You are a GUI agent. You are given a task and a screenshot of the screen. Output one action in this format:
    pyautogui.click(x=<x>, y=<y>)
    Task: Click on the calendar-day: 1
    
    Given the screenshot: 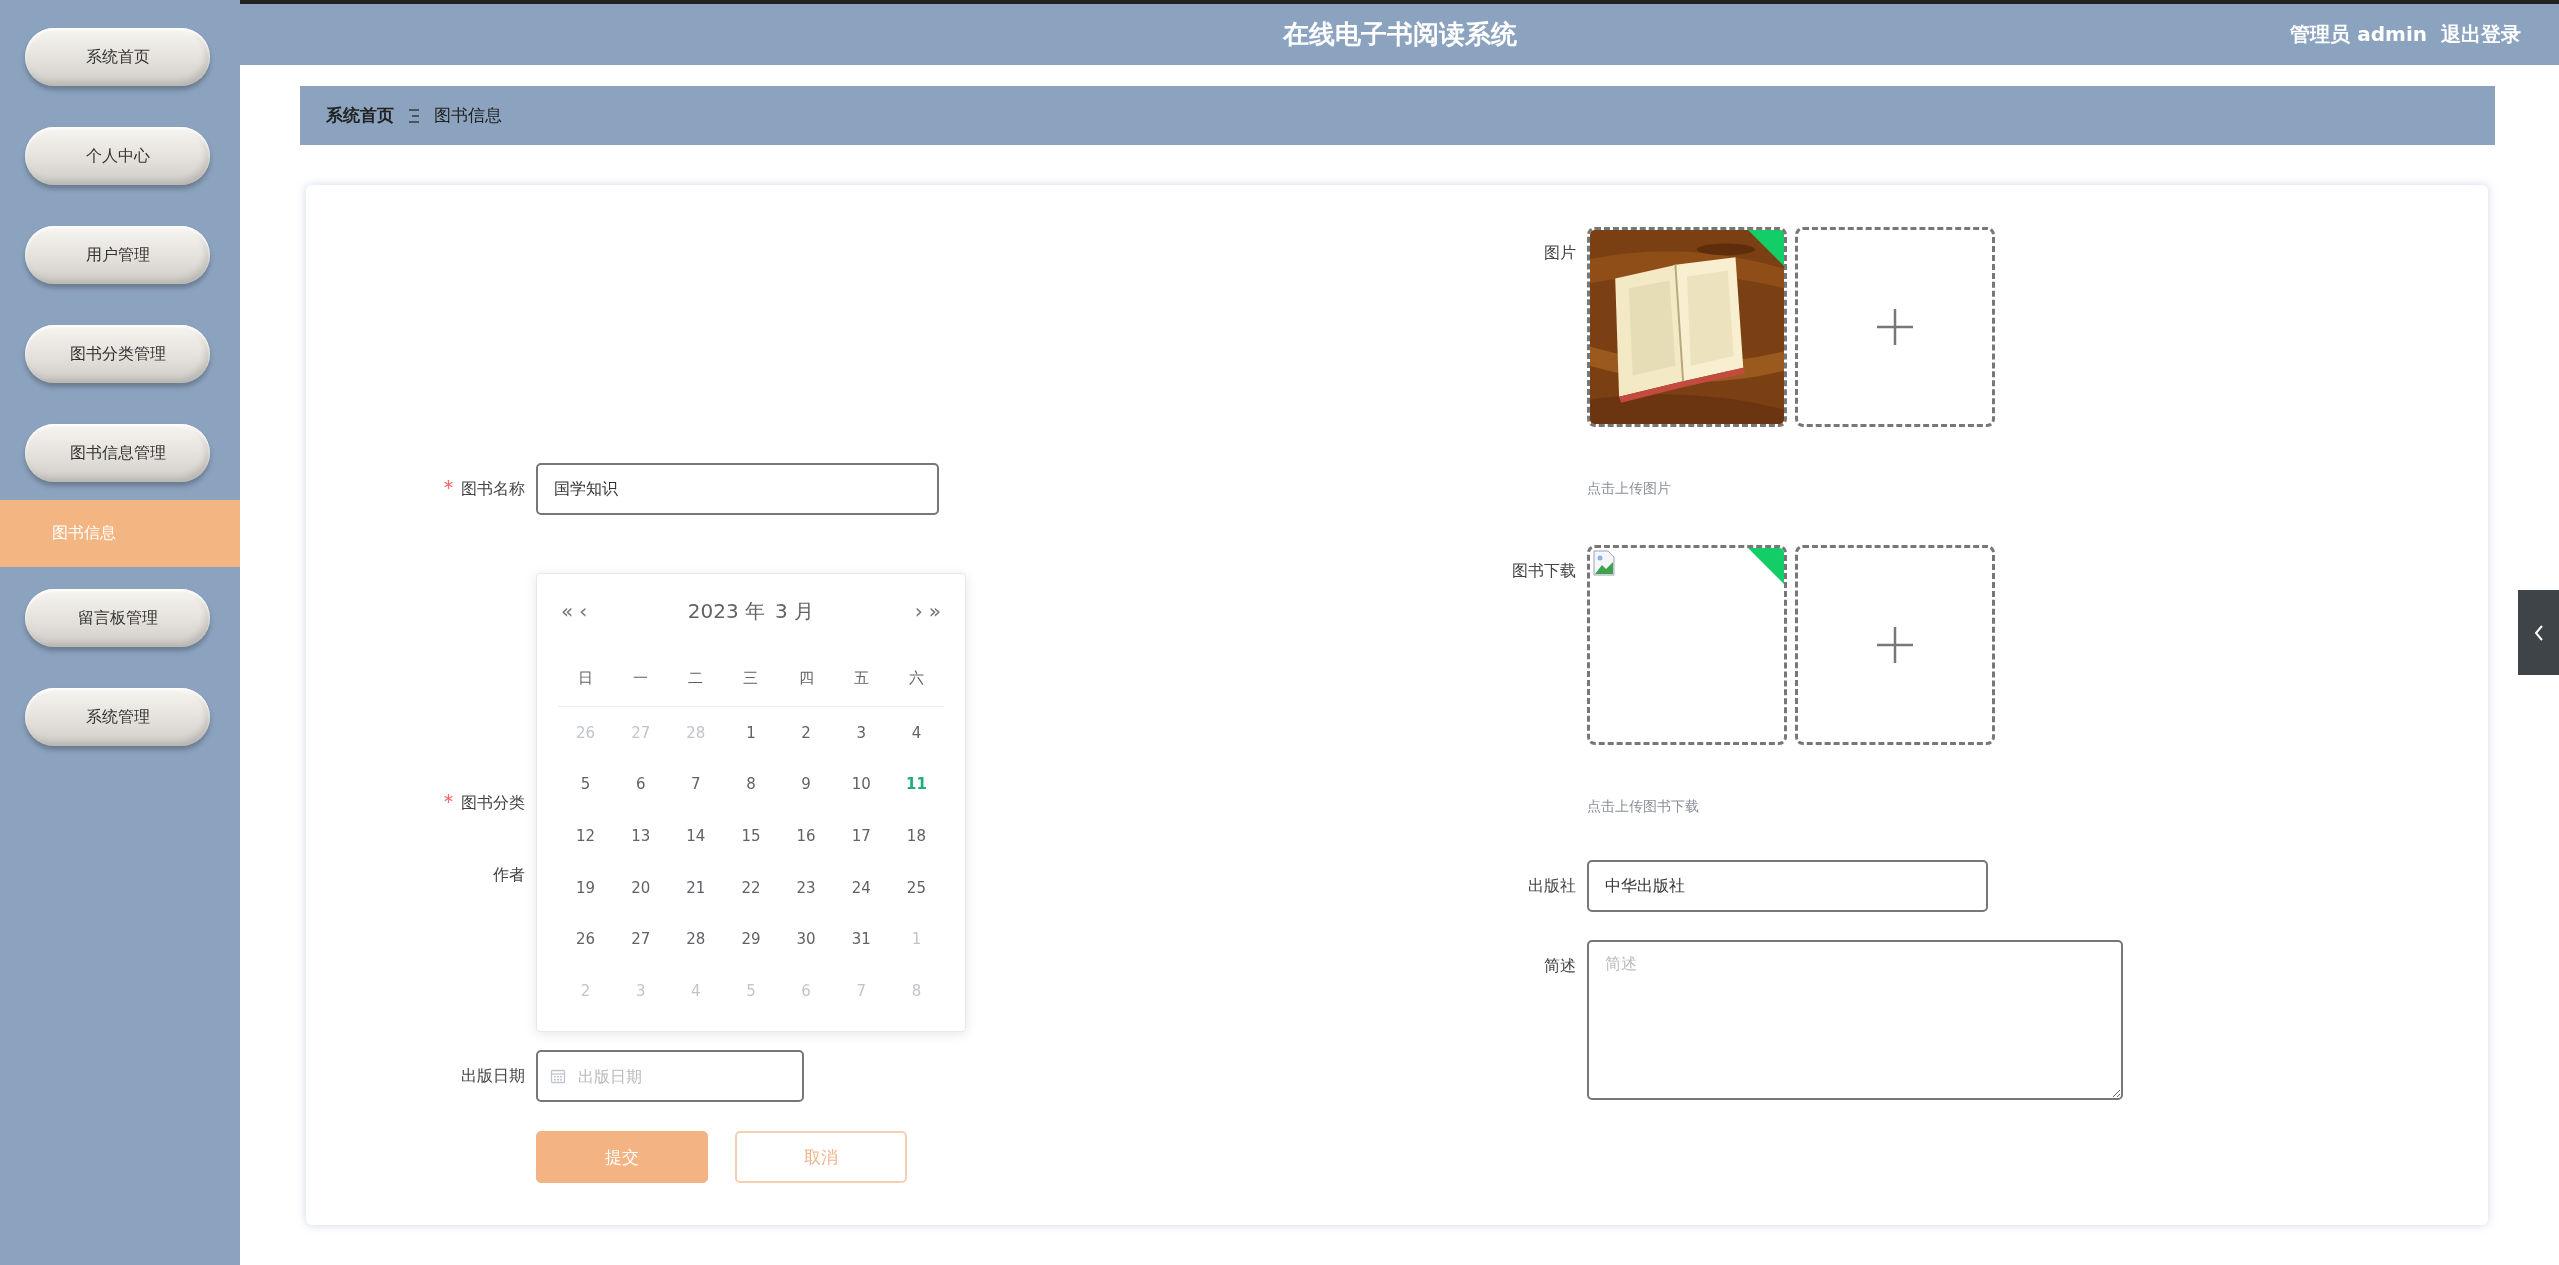 What is the action you would take?
    pyautogui.click(x=751, y=732)
    